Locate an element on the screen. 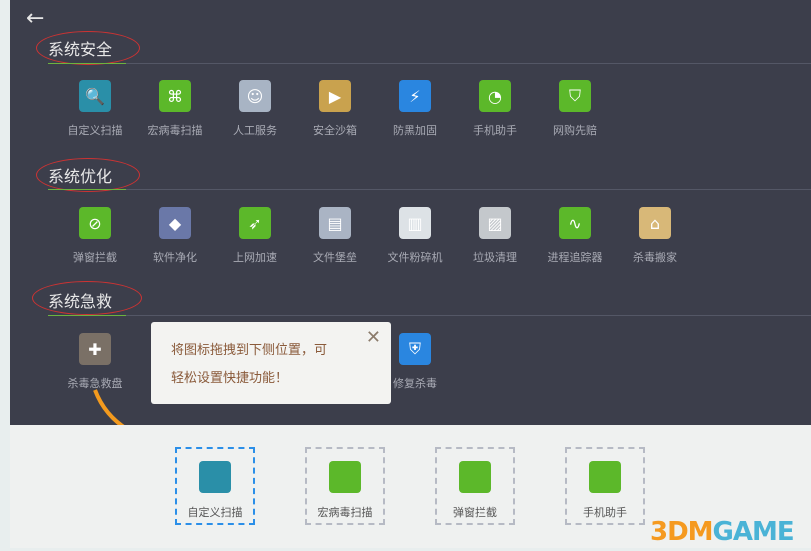 This screenshot has height=551, width=811. shortcut-slot: 自定义扫描 is located at coordinates (215, 486).